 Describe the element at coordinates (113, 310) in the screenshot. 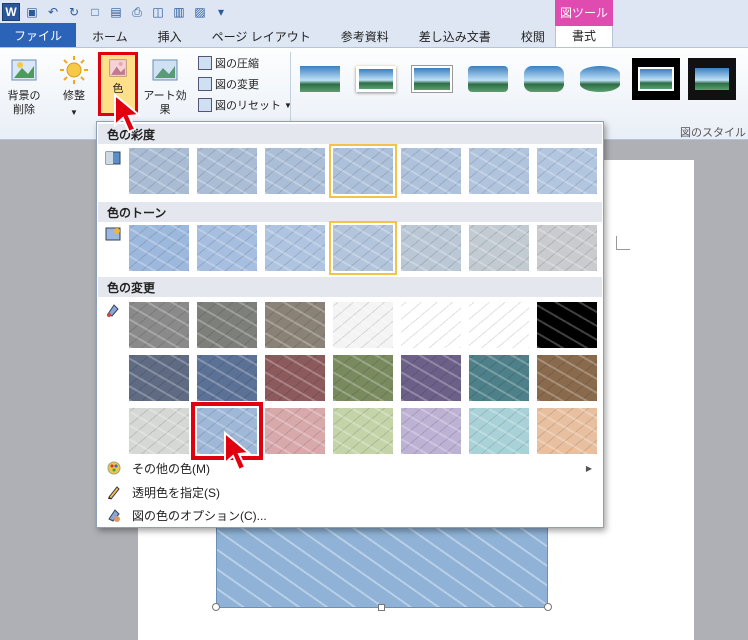

I see `recolor-icon` at that location.